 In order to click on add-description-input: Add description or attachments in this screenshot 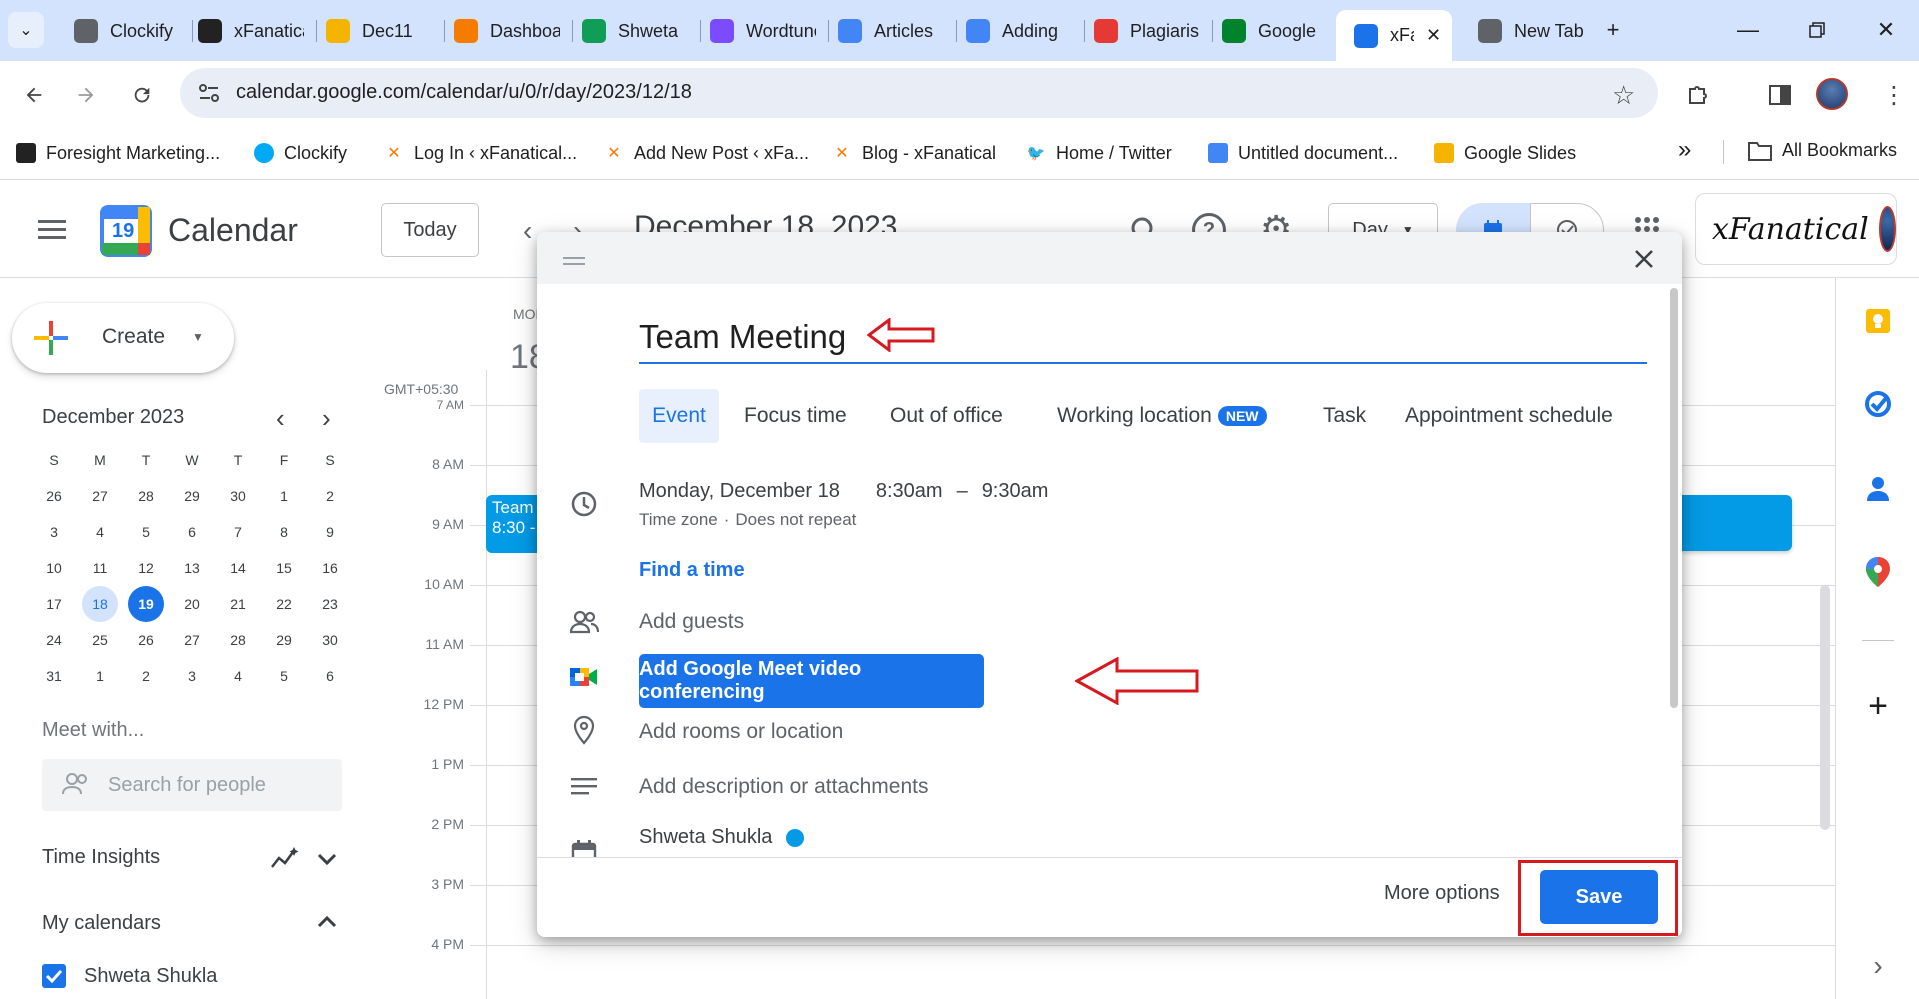, I will do `click(784, 787)`.